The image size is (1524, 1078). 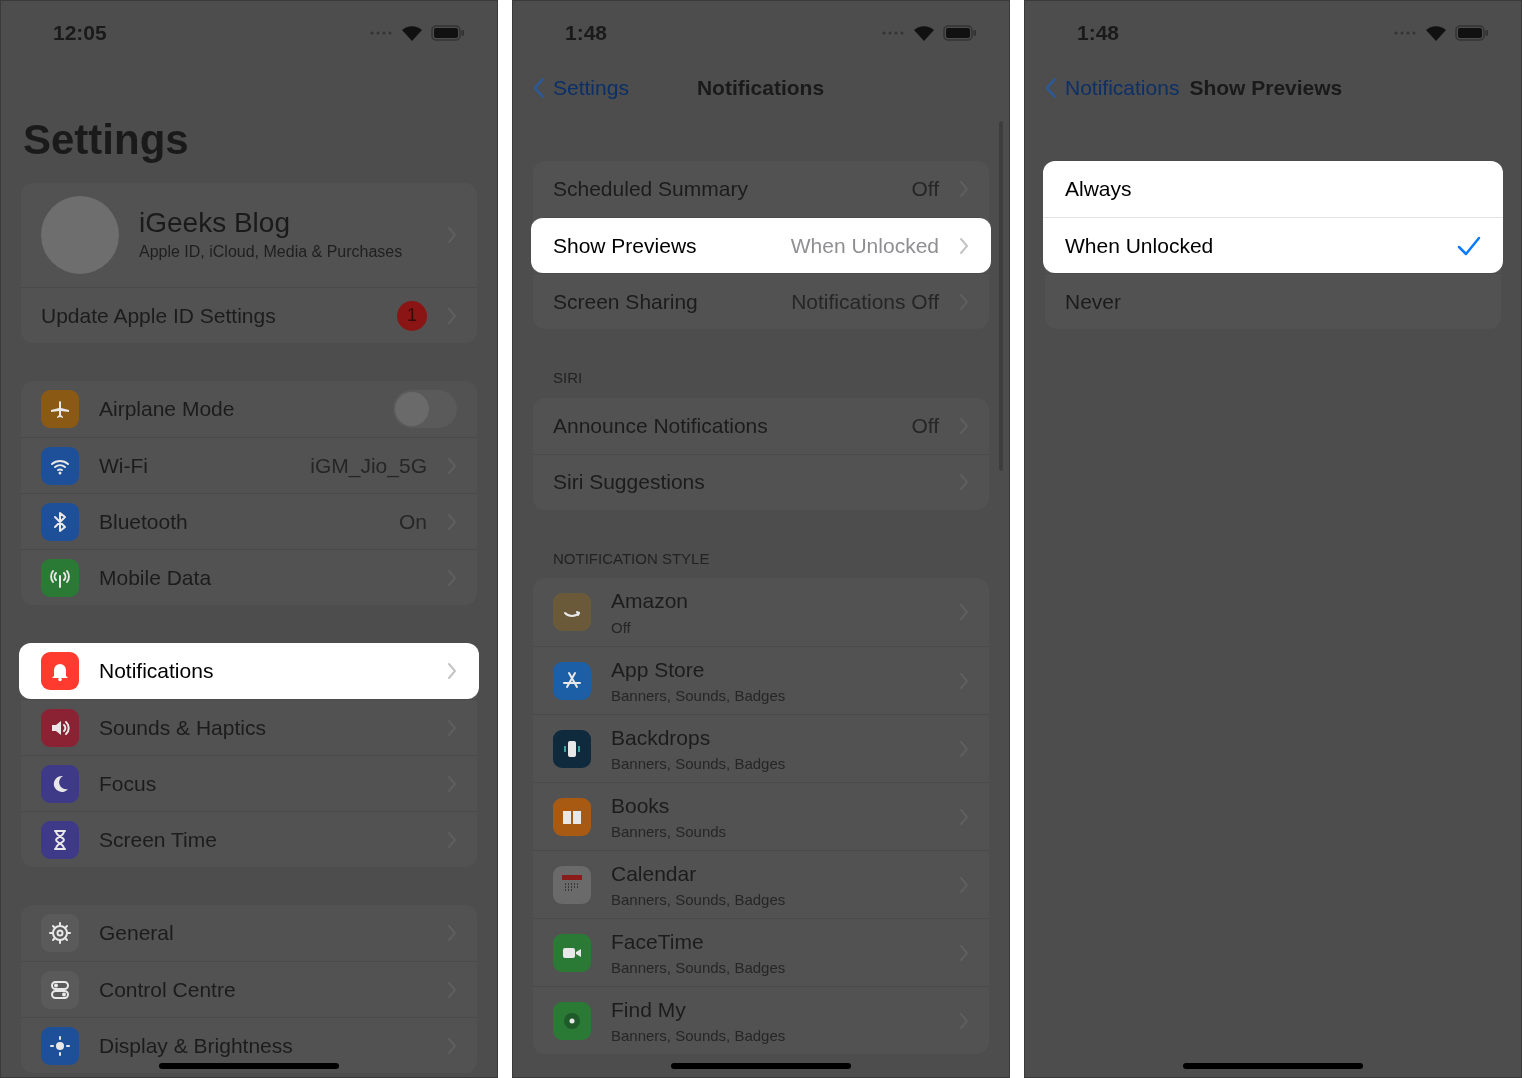 I want to click on back-button: Settings, so click(x=581, y=88).